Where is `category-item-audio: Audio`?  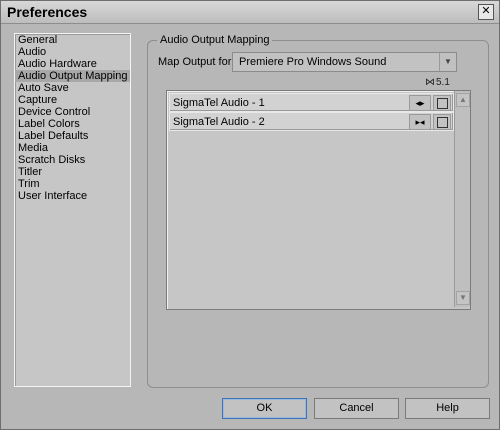 category-item-audio: Audio is located at coordinates (72, 52).